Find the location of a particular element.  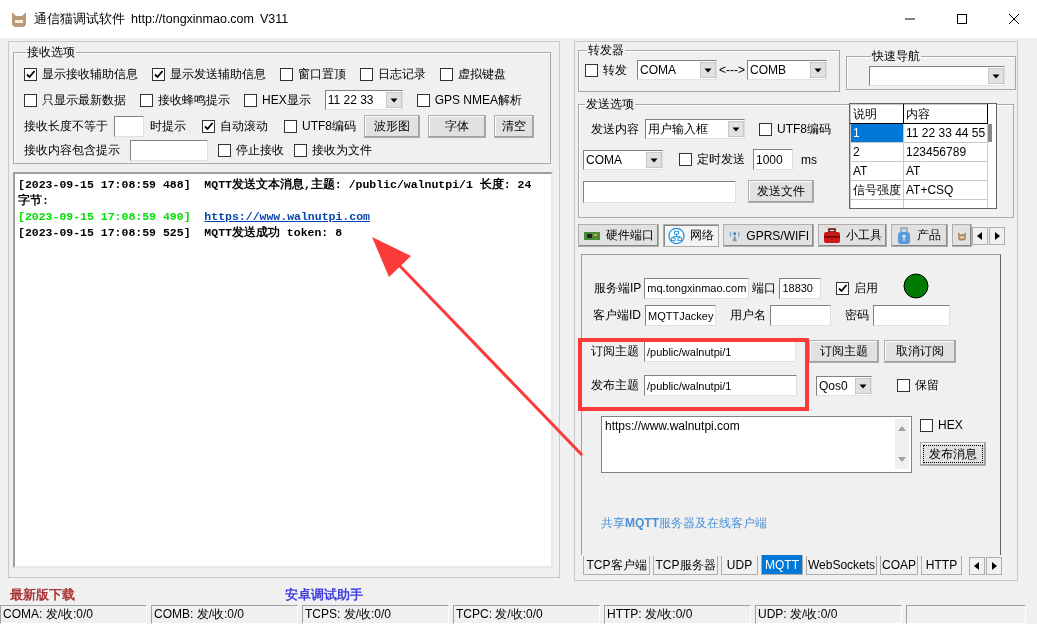

tab: 网络 is located at coordinates (691, 235).